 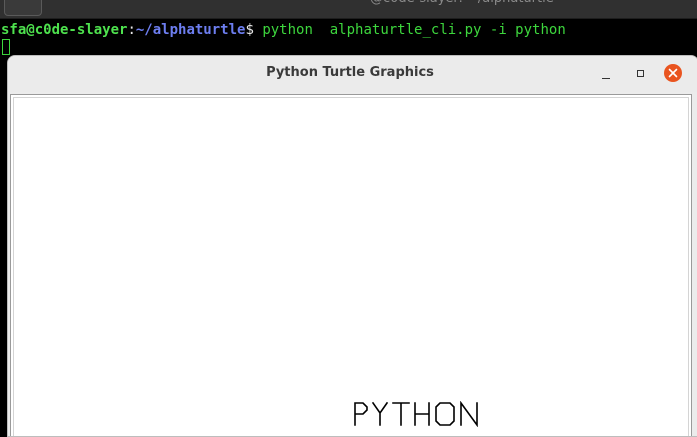 I want to click on minimize-button, so click(x=606, y=73).